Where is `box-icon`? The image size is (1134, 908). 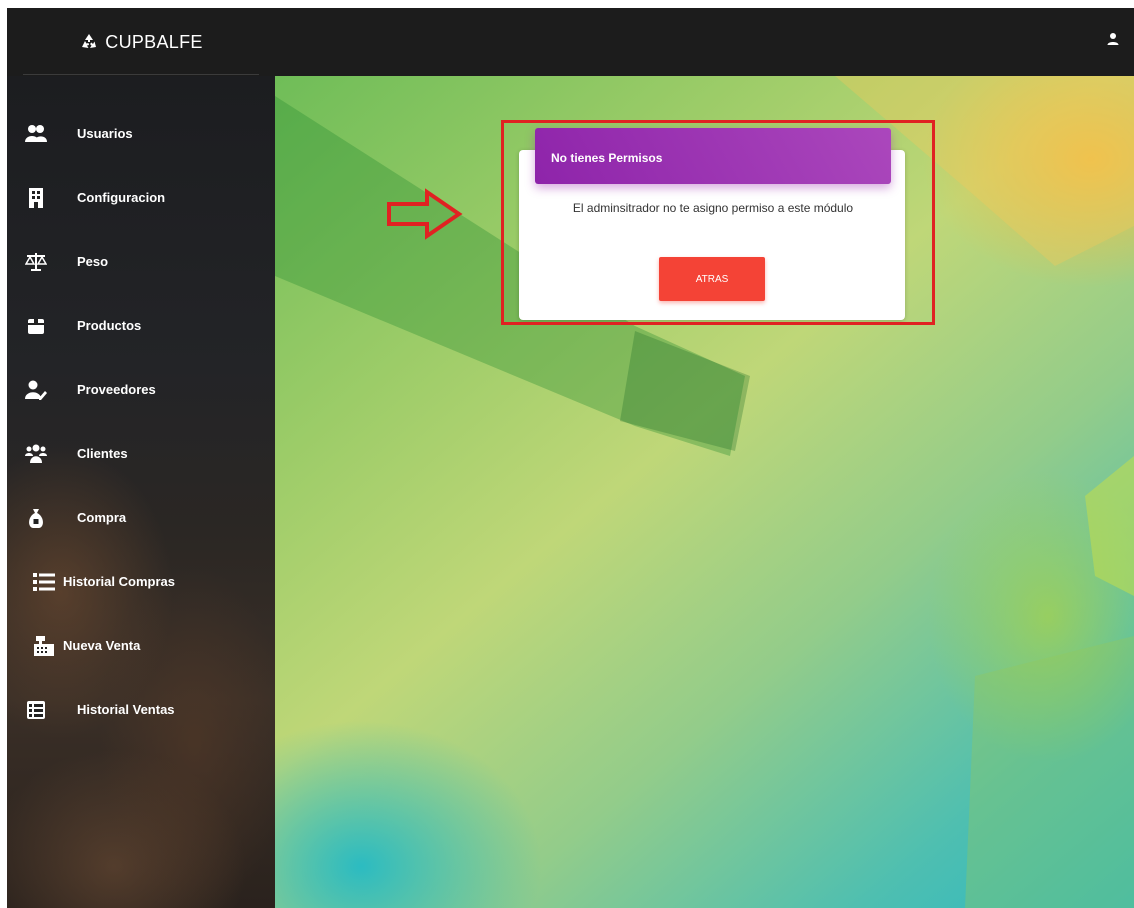
box-icon is located at coordinates (36, 326).